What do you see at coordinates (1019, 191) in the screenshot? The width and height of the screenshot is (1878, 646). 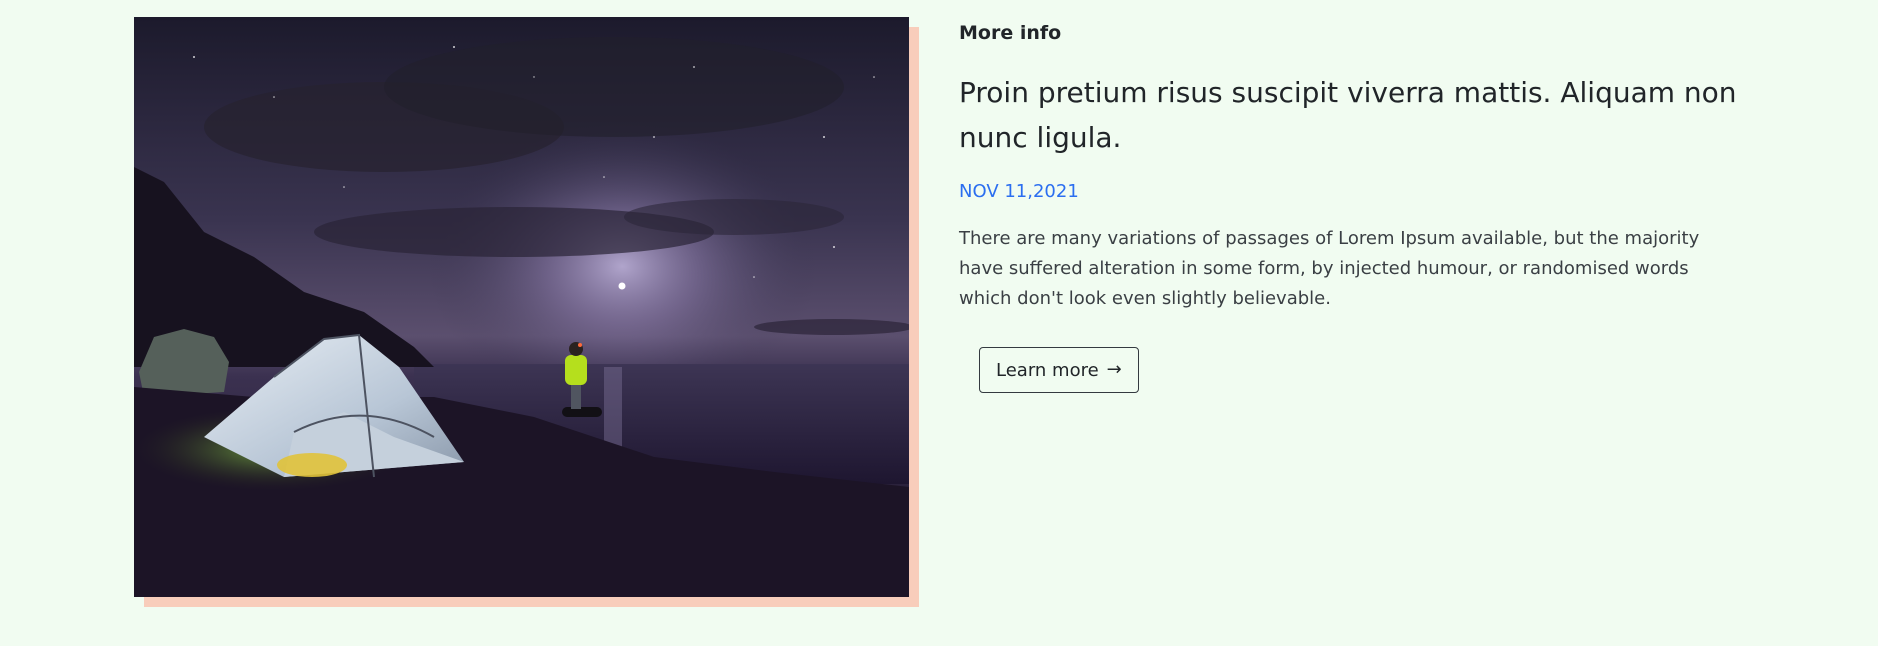 I see `article-date: NOV 11,2021` at bounding box center [1019, 191].